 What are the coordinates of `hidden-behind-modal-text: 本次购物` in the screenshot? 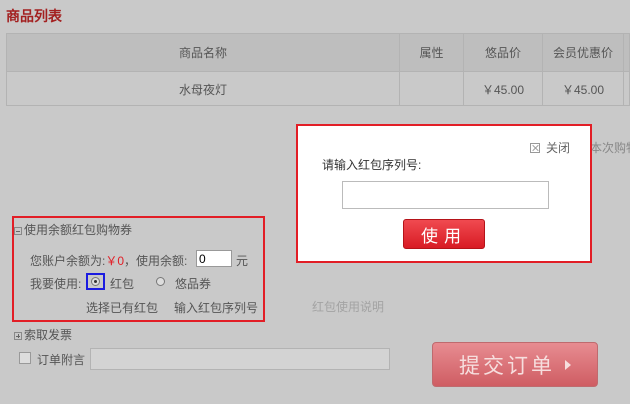 It's located at (610, 148).